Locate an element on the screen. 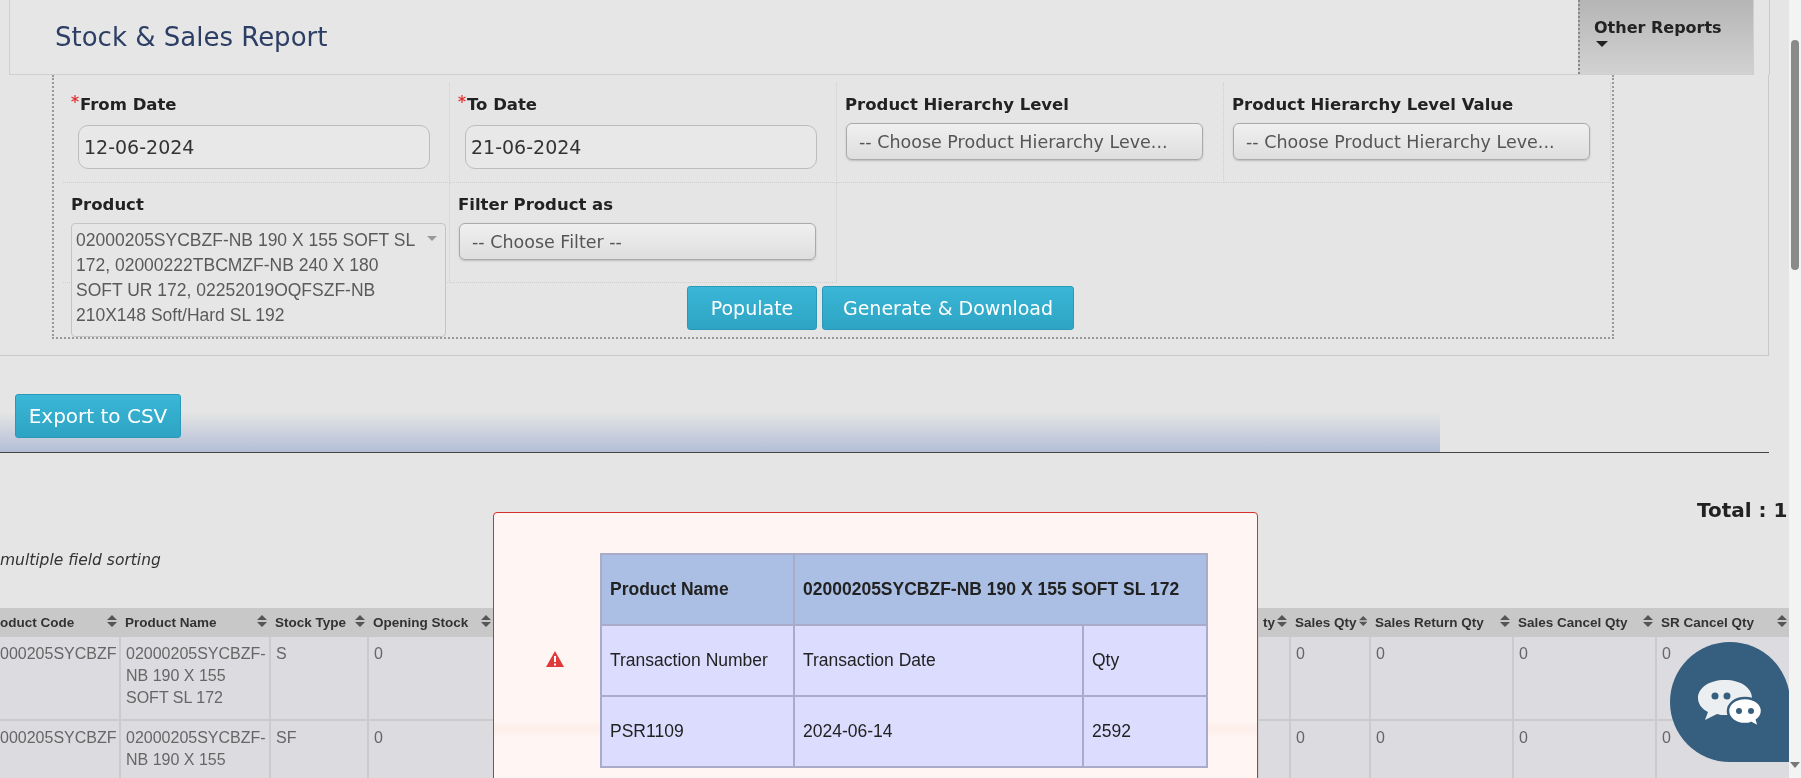 The image size is (1801, 778). other-reports-button: Other Reports is located at coordinates (1665, 37).